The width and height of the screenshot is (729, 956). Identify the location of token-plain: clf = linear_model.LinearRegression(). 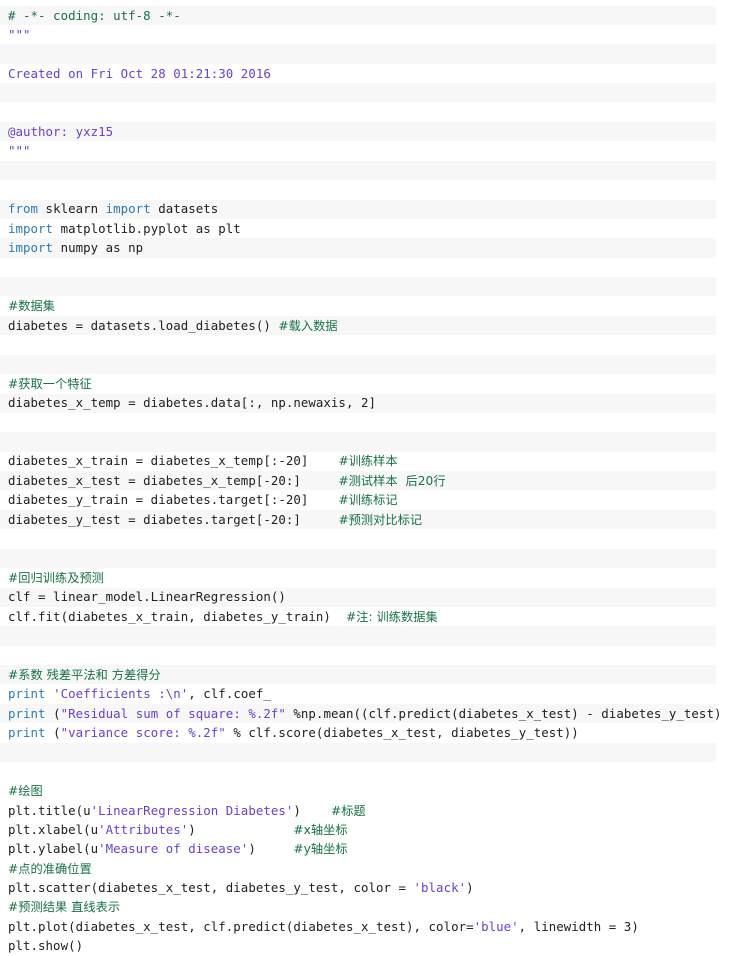
(147, 597).